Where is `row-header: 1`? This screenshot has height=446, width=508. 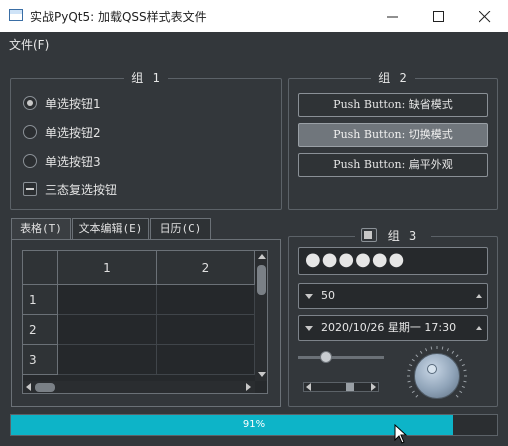
row-header: 1 is located at coordinates (40, 300).